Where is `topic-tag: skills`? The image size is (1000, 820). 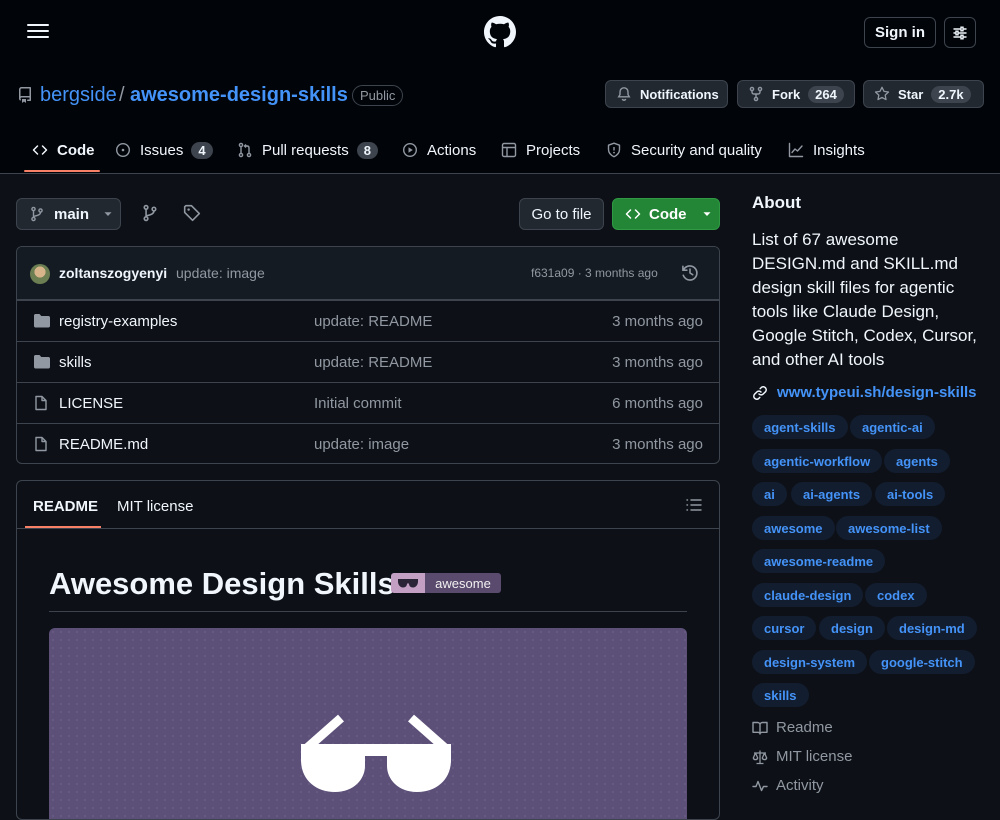
topic-tag: skills is located at coordinates (780, 695).